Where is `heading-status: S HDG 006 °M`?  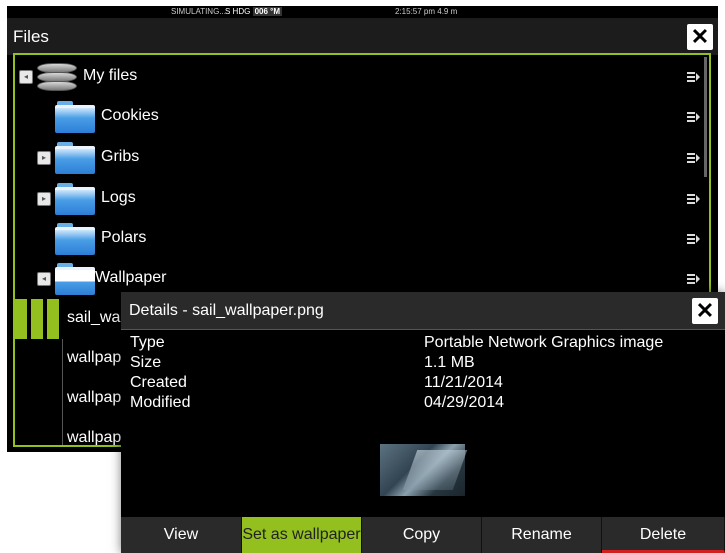 heading-status: S HDG 006 °M is located at coordinates (254, 11).